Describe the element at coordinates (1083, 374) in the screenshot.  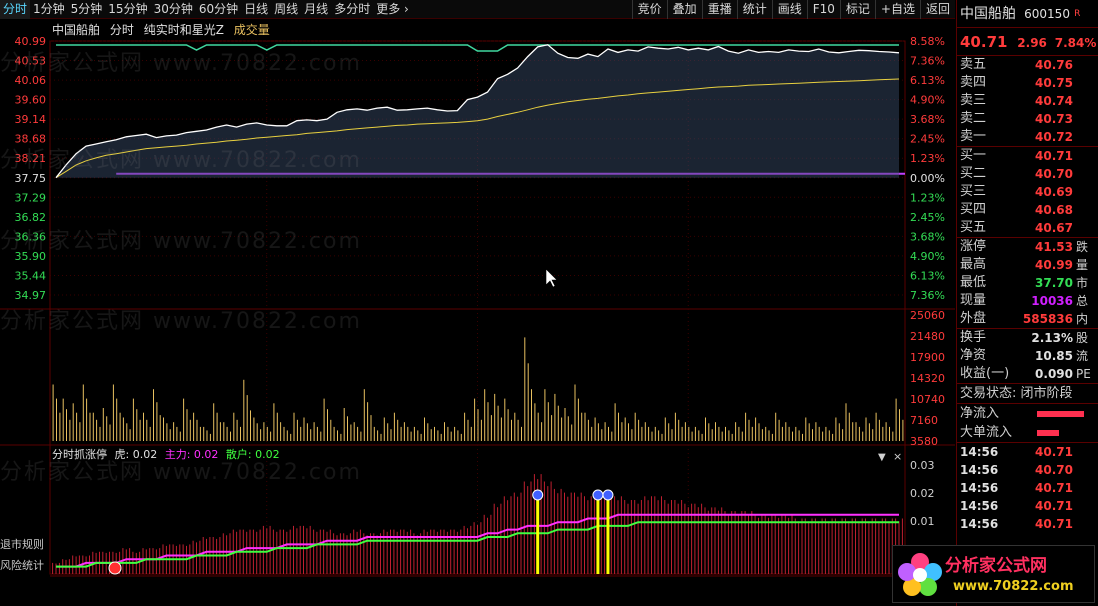
I see `stat-ext: PE` at that location.